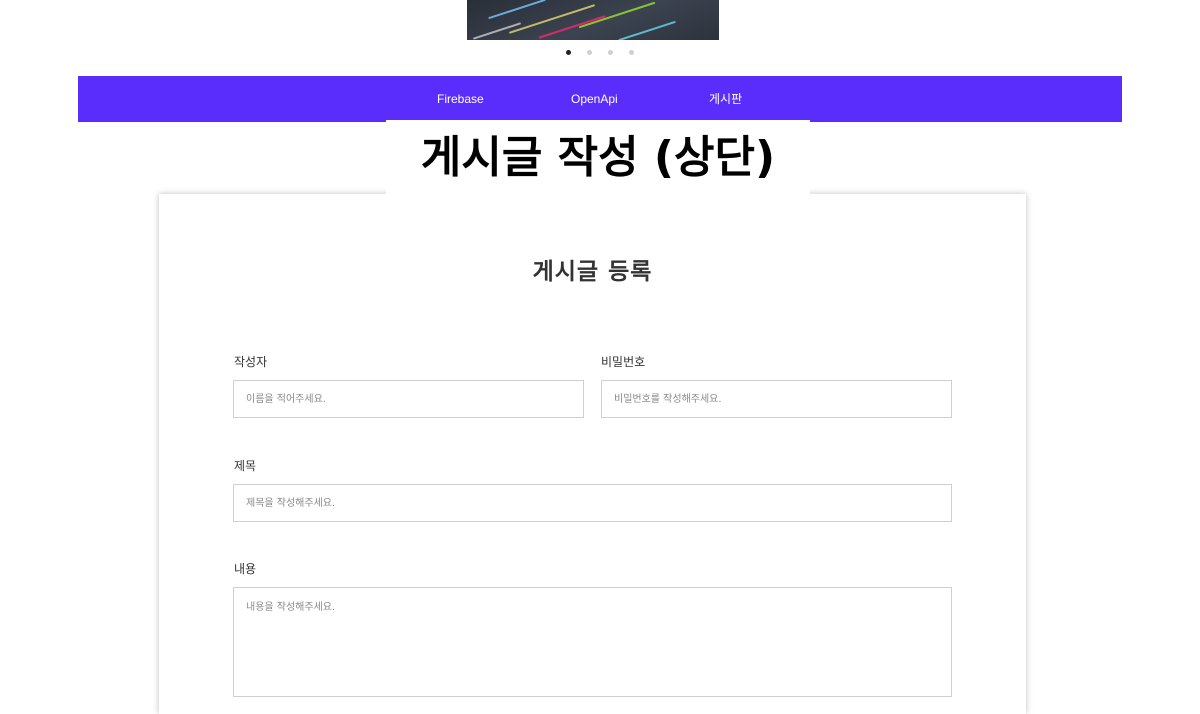 The image size is (1200, 714). I want to click on password-input, so click(776, 399).